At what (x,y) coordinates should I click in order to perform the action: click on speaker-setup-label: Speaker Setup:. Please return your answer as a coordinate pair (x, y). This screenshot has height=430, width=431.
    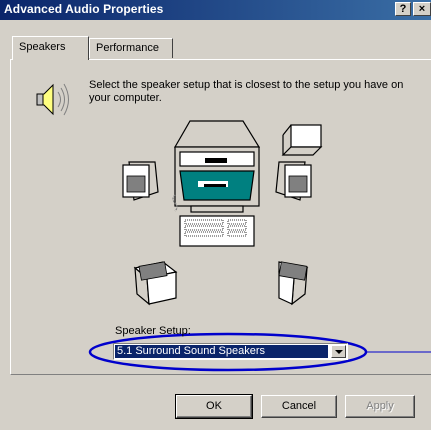
    Looking at the image, I should click on (153, 331).